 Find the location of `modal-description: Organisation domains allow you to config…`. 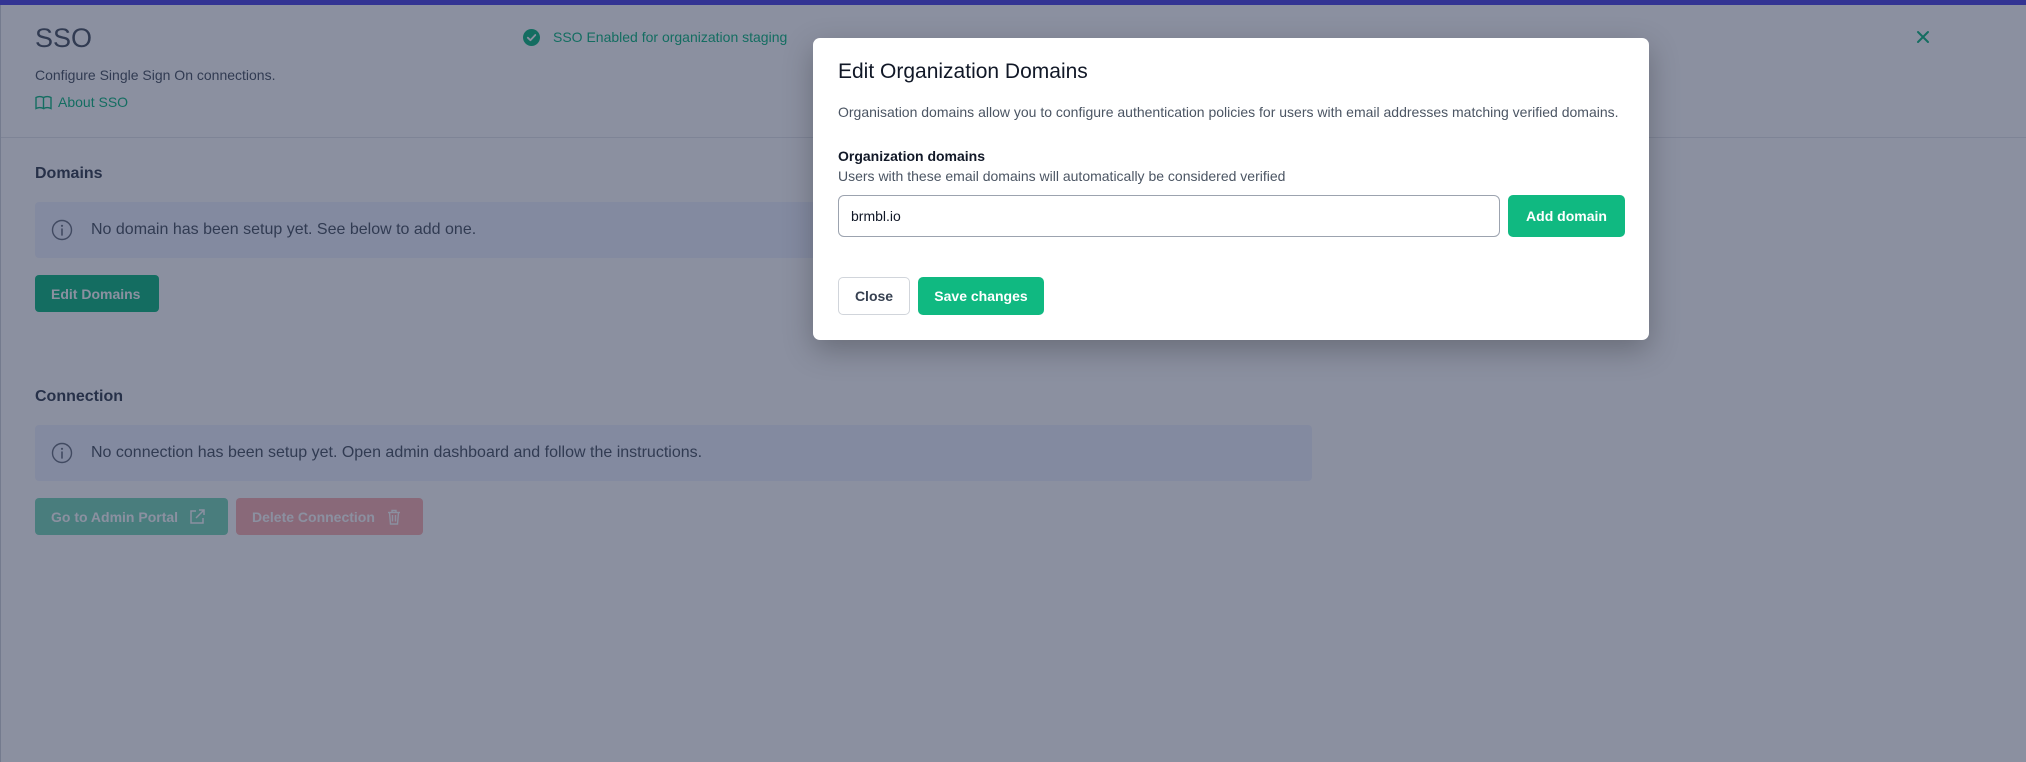

modal-description: Organisation domains allow you to config… is located at coordinates (1228, 112).